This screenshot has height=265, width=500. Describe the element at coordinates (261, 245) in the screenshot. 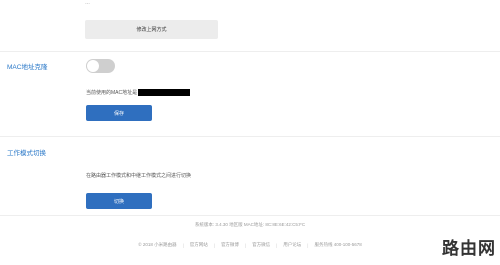

I see `footer-link-wechat: 官方微信` at that location.